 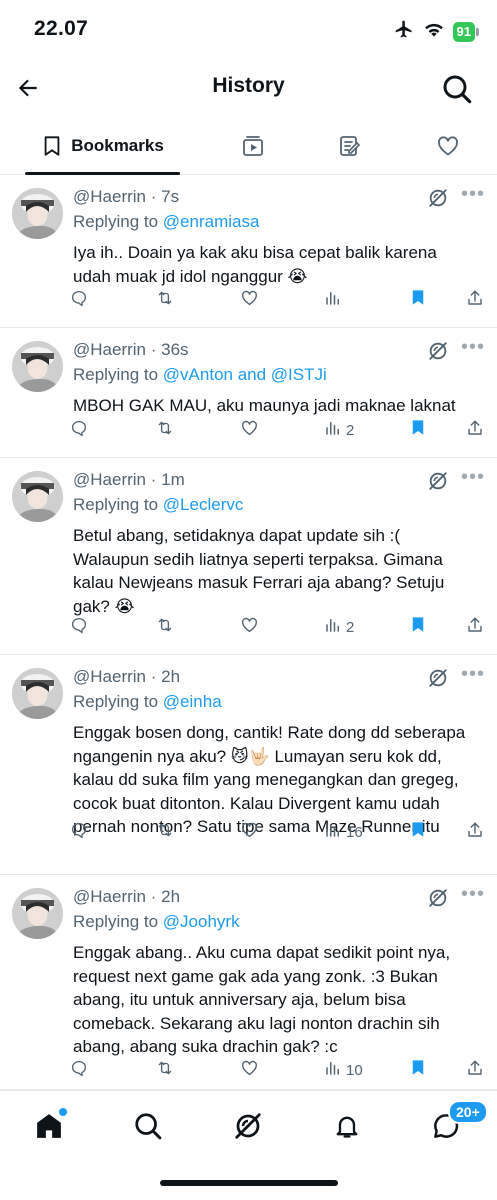 I want to click on tweet-actions: 2, so click(x=277, y=430).